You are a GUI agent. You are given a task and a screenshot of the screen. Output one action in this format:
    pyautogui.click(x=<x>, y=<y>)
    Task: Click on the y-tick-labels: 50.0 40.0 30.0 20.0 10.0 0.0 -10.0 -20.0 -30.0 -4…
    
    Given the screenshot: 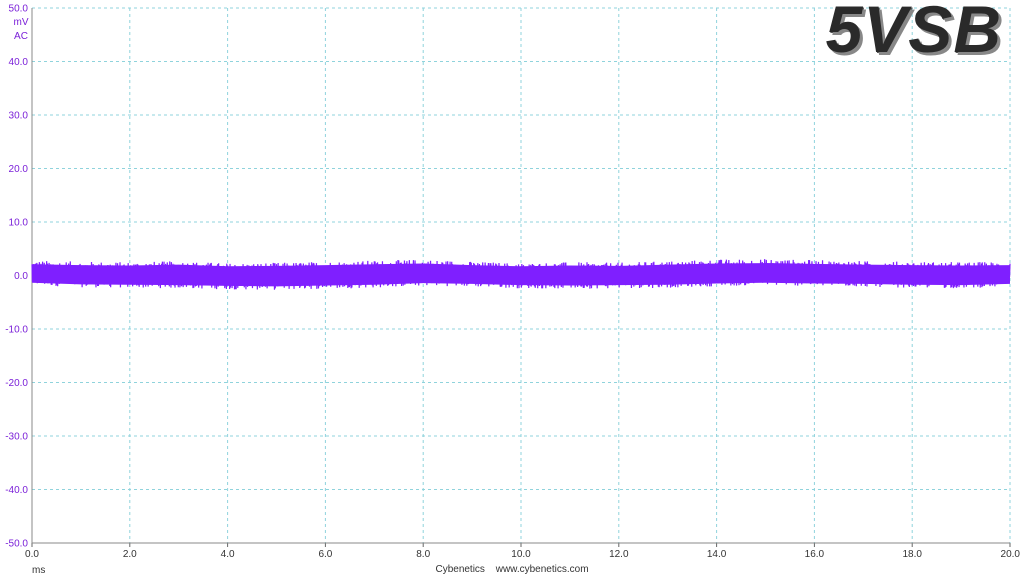 What is the action you would take?
    pyautogui.click(x=16, y=277)
    